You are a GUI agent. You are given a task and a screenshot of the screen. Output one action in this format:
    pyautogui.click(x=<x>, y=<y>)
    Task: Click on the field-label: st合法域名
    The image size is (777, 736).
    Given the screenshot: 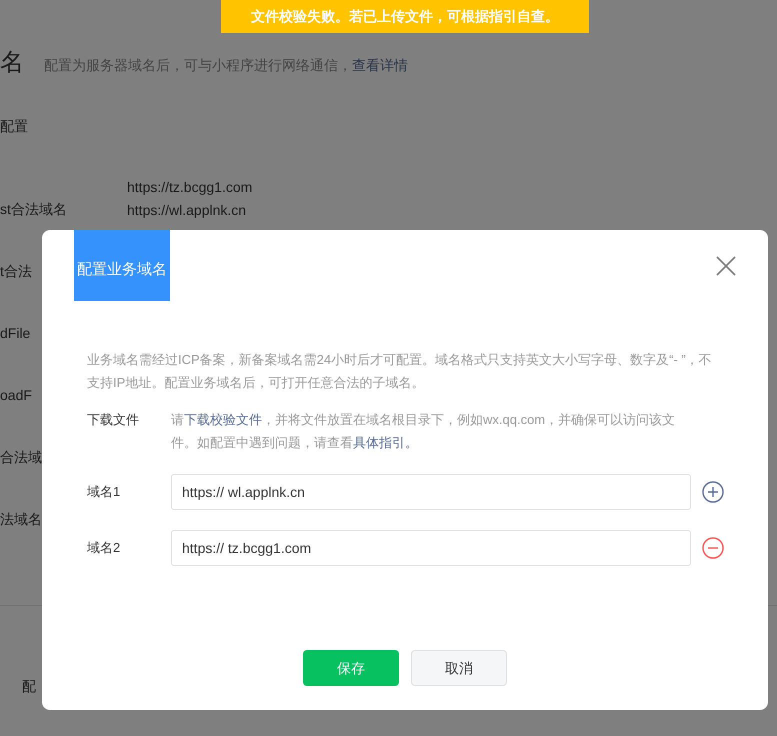 What is the action you would take?
    pyautogui.click(x=33, y=209)
    